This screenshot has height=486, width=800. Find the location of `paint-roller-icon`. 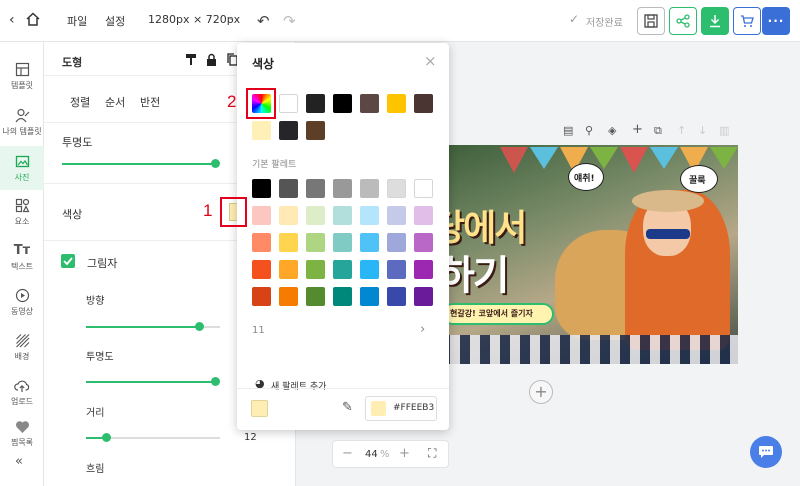

paint-roller-icon is located at coordinates (191, 59).